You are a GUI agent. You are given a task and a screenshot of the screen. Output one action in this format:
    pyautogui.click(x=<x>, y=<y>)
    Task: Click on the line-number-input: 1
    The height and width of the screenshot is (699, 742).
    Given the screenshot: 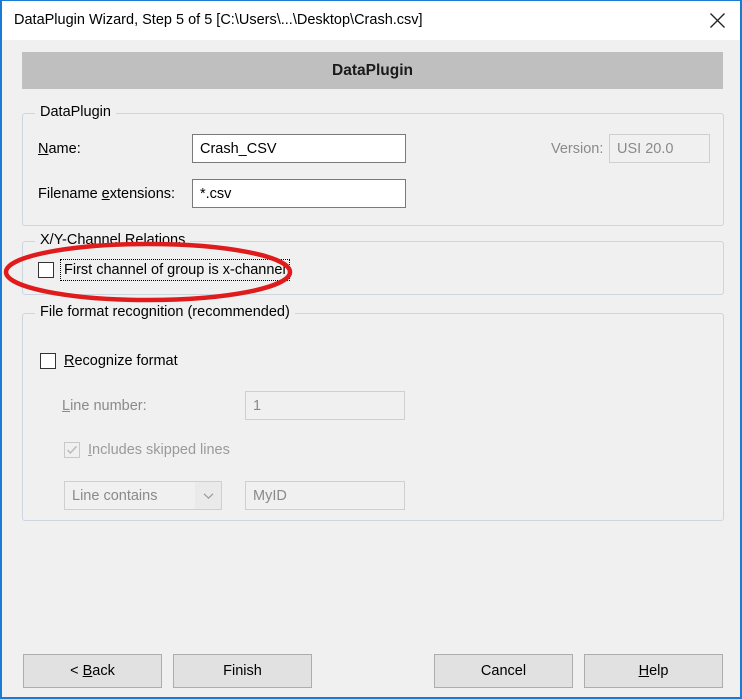 What is the action you would take?
    pyautogui.click(x=325, y=405)
    